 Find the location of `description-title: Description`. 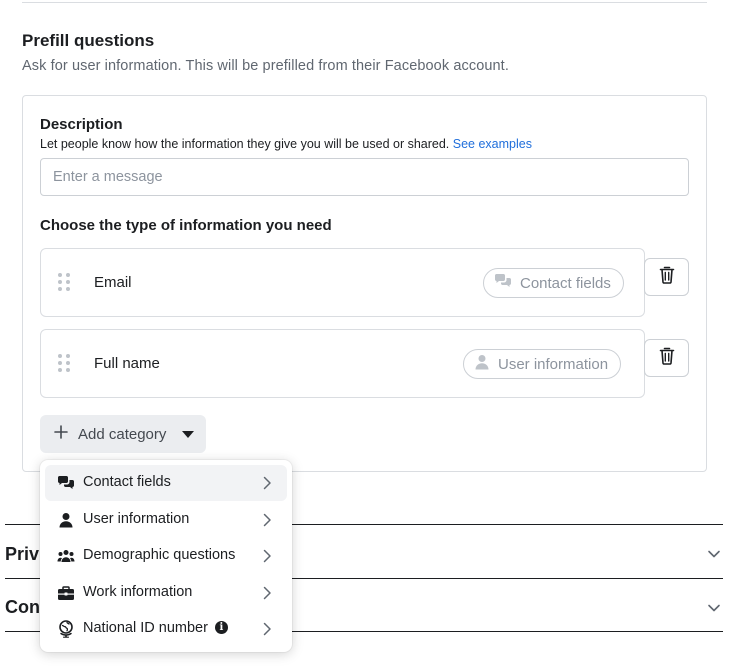

description-title: Description is located at coordinates (81, 124).